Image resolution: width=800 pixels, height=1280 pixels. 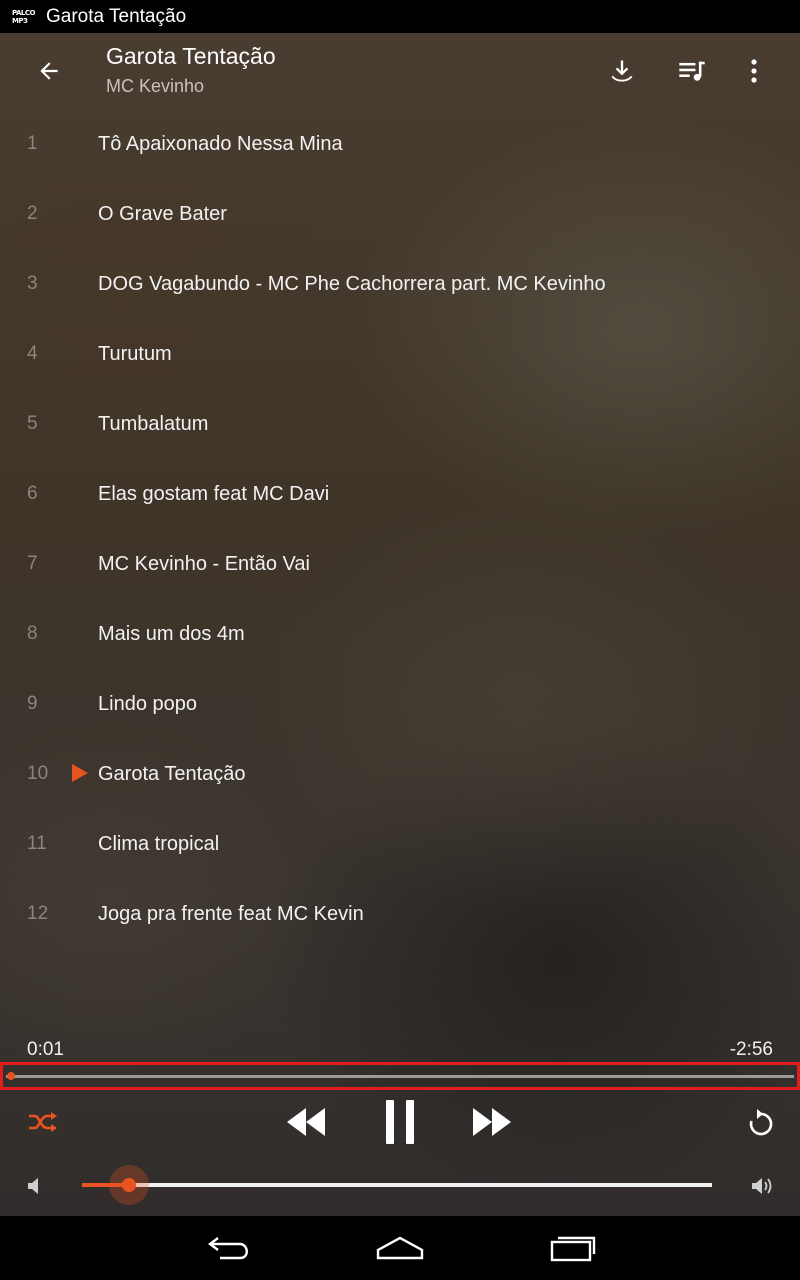 What do you see at coordinates (400, 844) in the screenshot?
I see `track-row: 11 Clima tropical` at bounding box center [400, 844].